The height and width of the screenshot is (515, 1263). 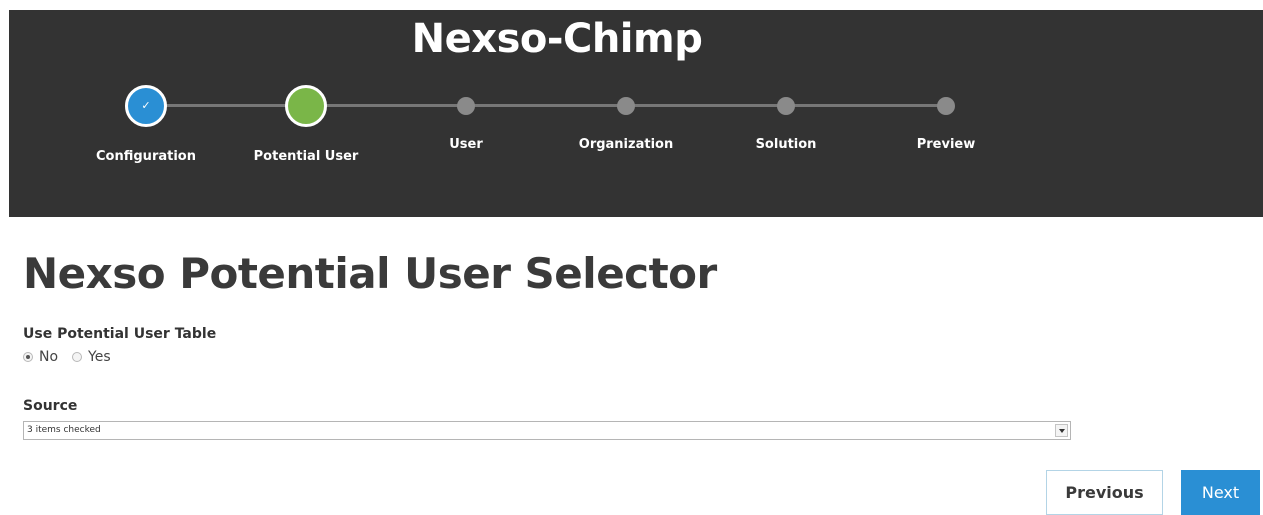 I want to click on wizard-step-label: User, so click(x=466, y=144).